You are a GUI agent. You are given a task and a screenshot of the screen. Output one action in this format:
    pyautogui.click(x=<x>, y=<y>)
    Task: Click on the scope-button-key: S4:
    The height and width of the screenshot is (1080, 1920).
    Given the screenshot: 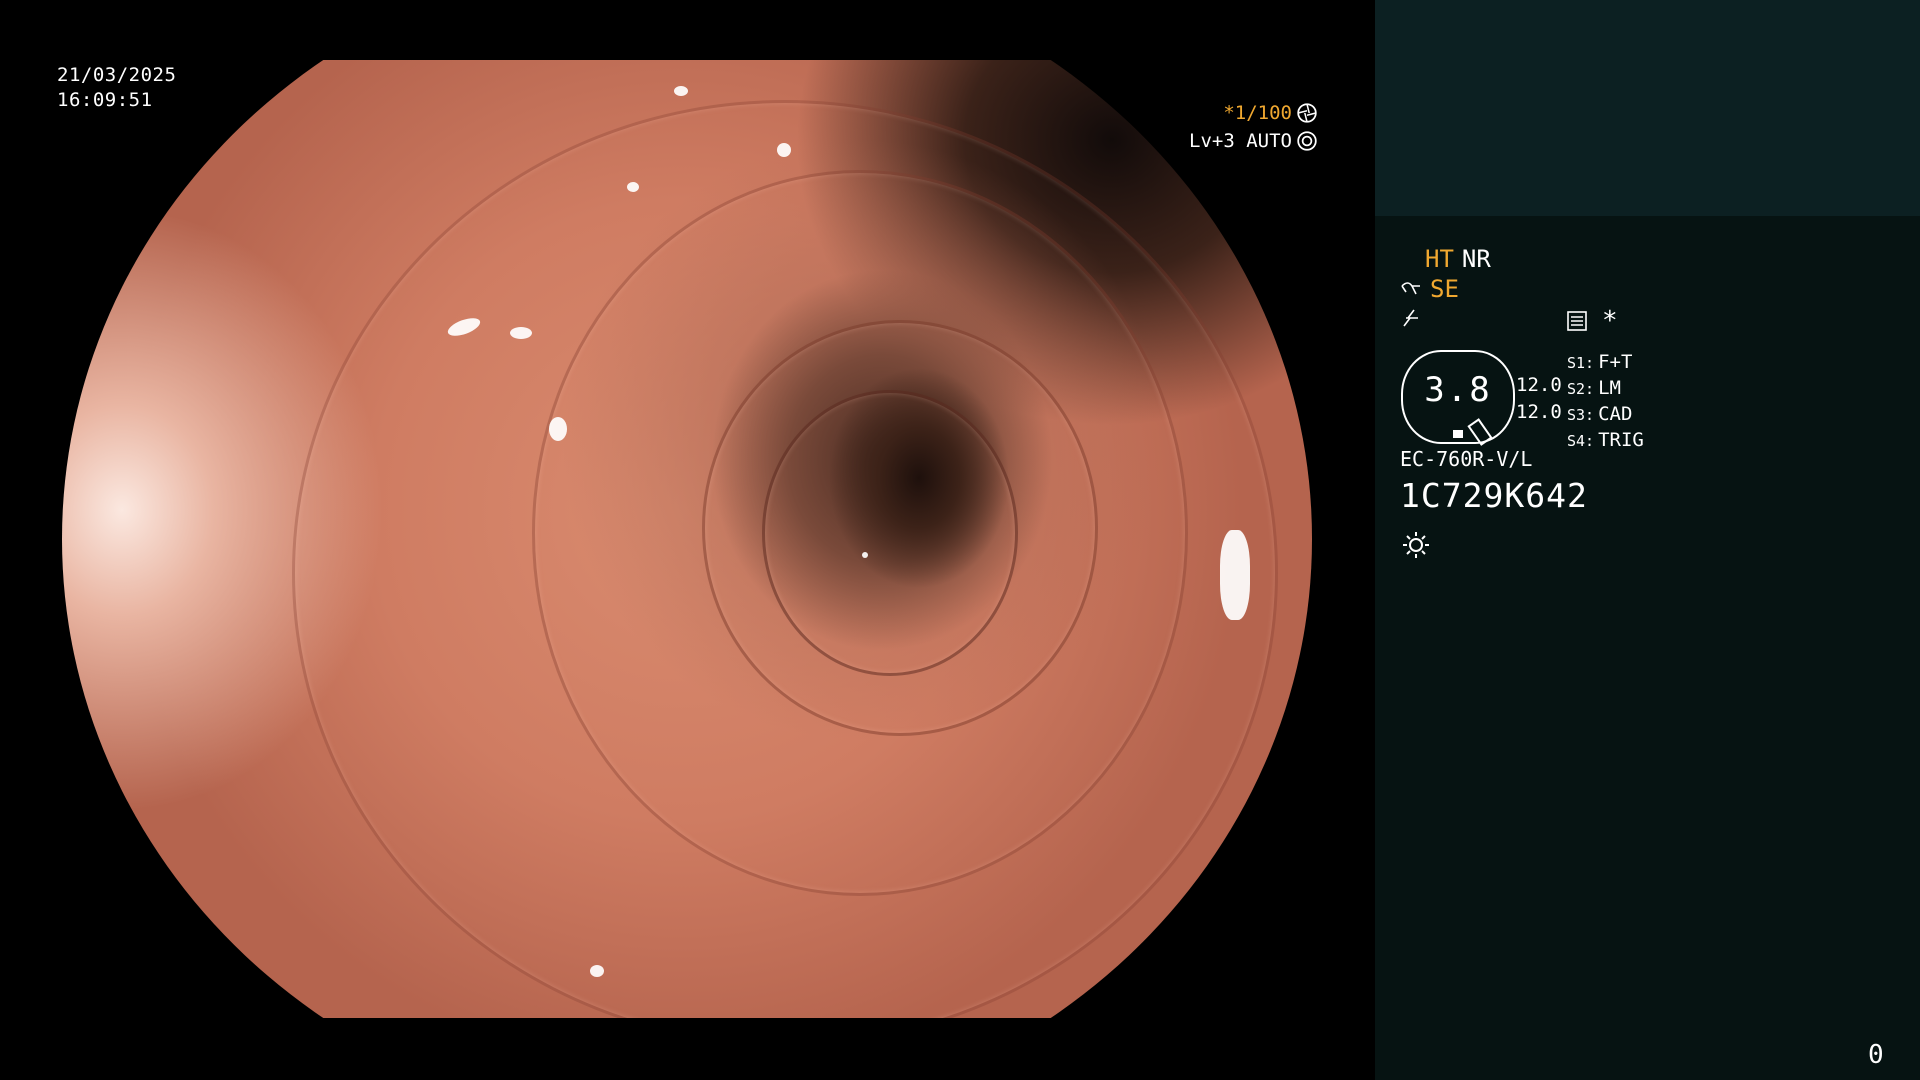 What is the action you would take?
    pyautogui.click(x=1581, y=441)
    